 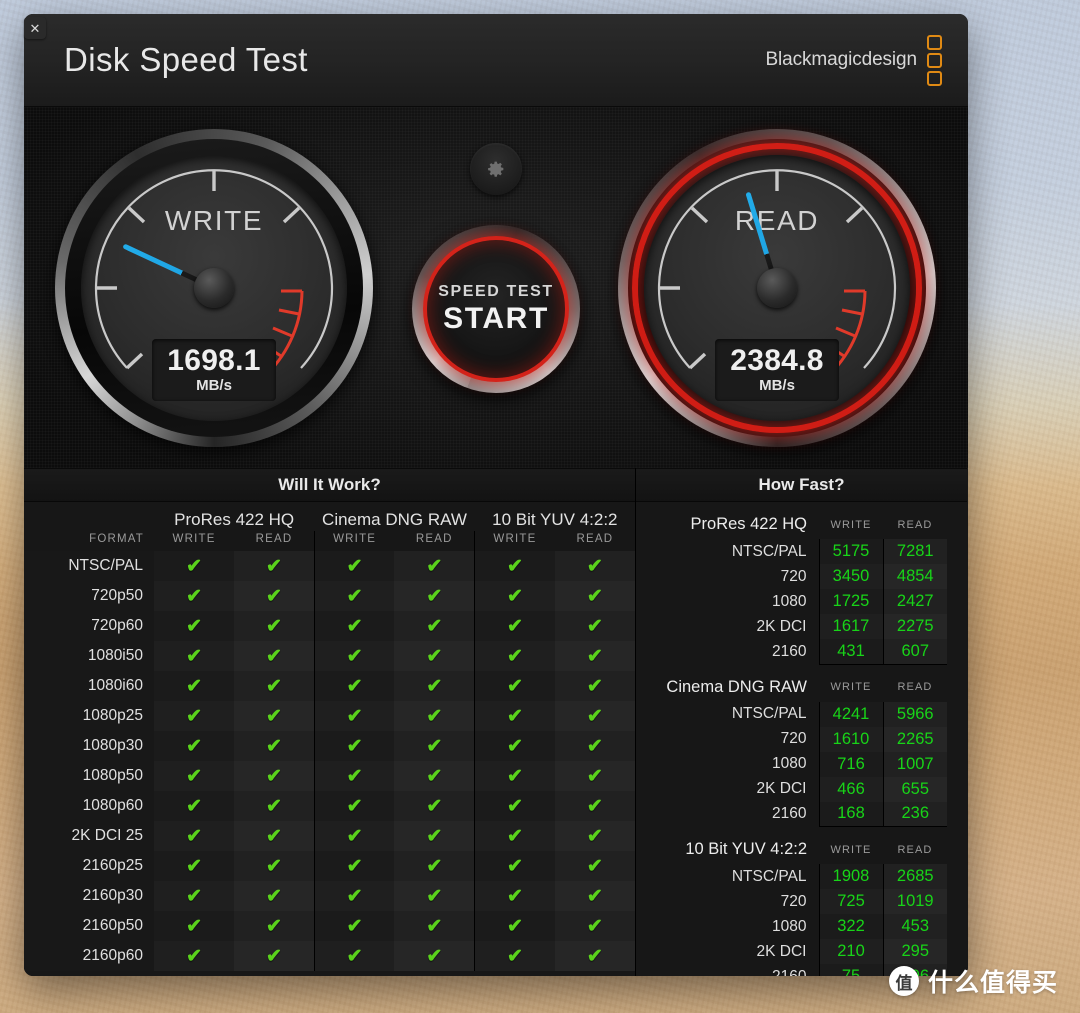 I want to click on resolution-label: 2K DCI, so click(x=781, y=788).